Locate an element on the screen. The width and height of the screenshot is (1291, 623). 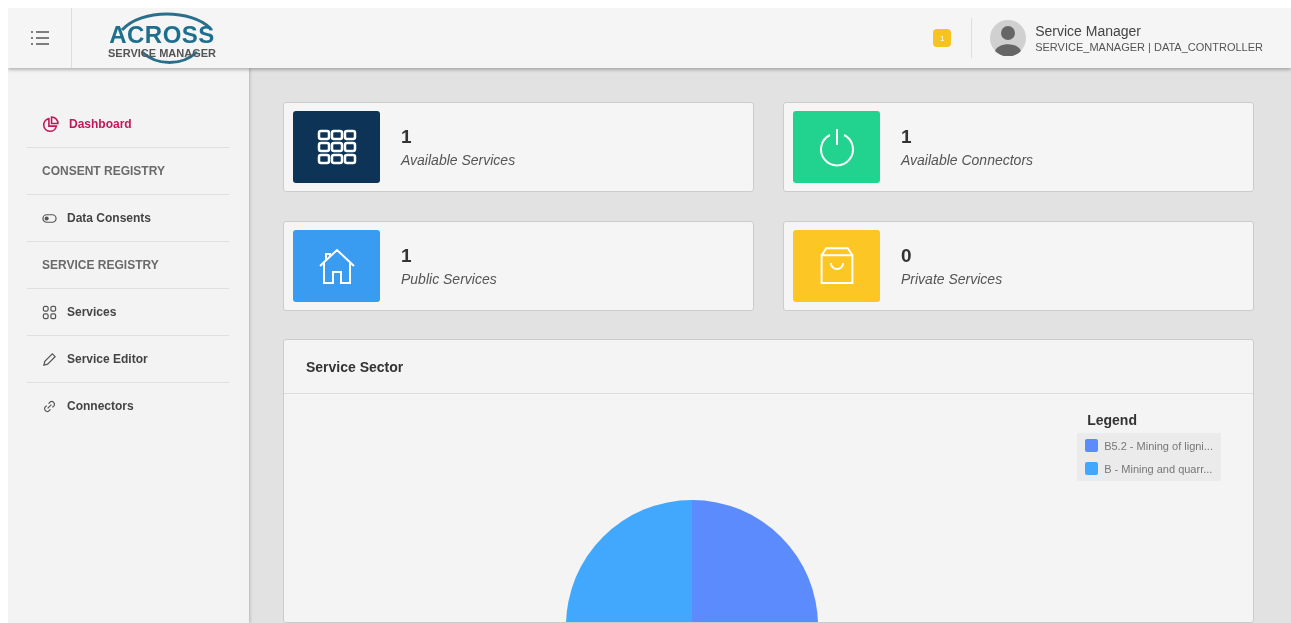
legend-title: Legend is located at coordinates (1112, 420).